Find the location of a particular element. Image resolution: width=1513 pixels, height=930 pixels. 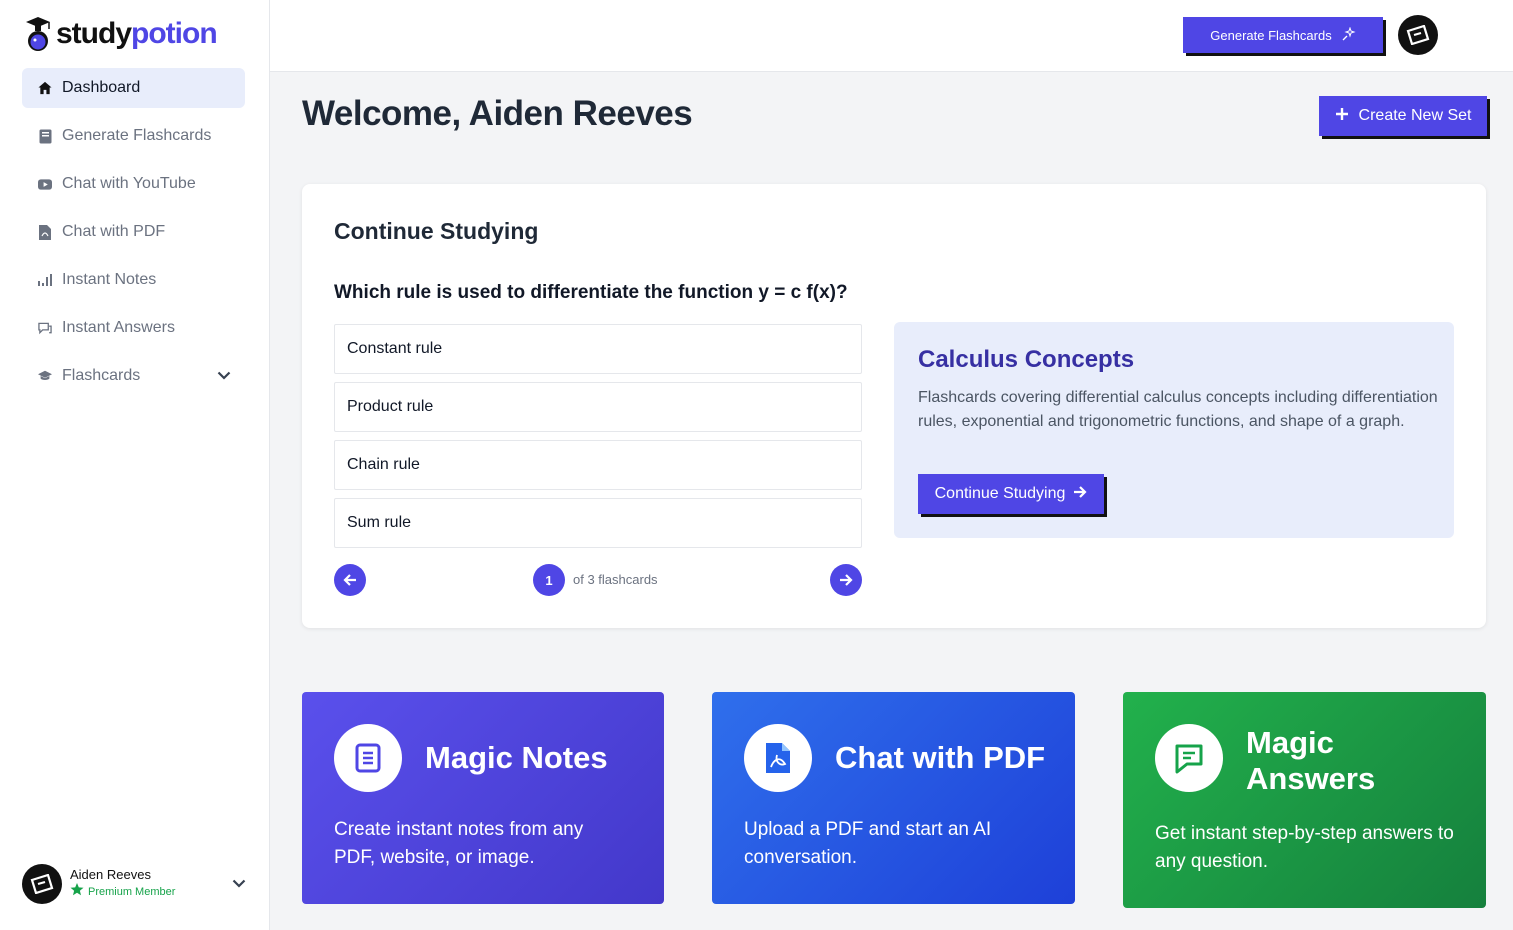

answer-option: Constant rule is located at coordinates (598, 349).